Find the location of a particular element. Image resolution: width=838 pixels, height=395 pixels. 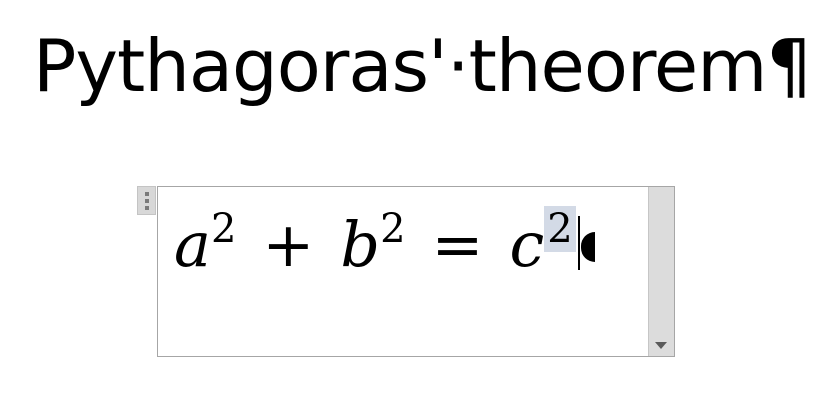

equation-end-marker-icon is located at coordinates (587, 247).